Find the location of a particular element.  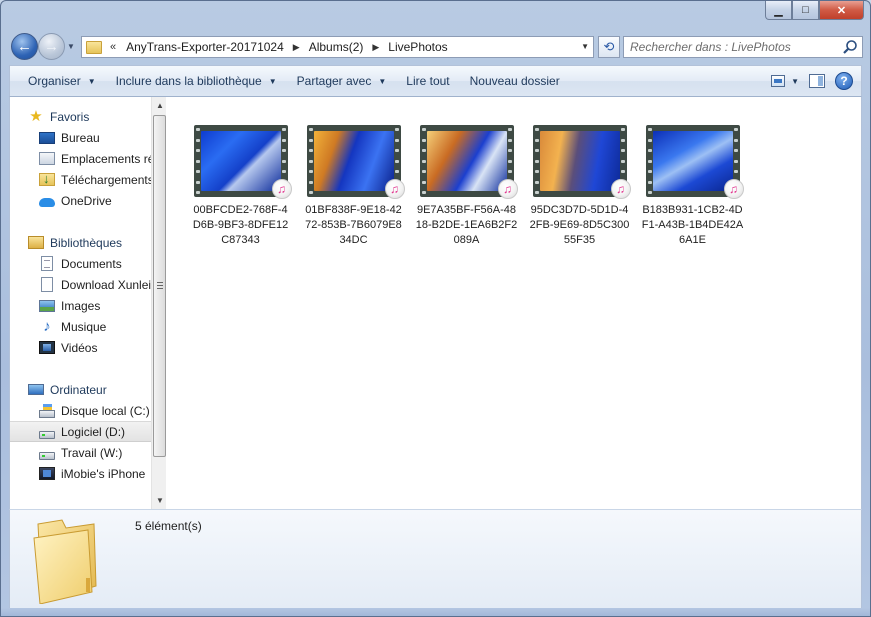

nav-disk-c: Disque local (C:) is located at coordinates (81, 410).